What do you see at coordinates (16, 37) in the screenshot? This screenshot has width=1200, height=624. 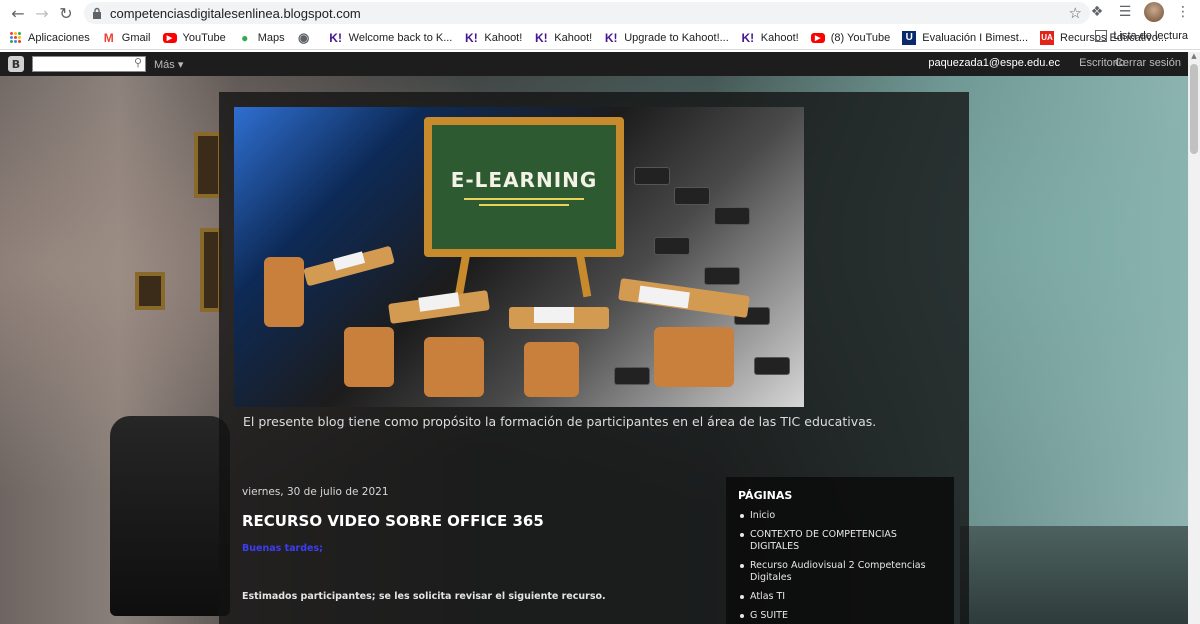 I see `apps-grid-icon` at bounding box center [16, 37].